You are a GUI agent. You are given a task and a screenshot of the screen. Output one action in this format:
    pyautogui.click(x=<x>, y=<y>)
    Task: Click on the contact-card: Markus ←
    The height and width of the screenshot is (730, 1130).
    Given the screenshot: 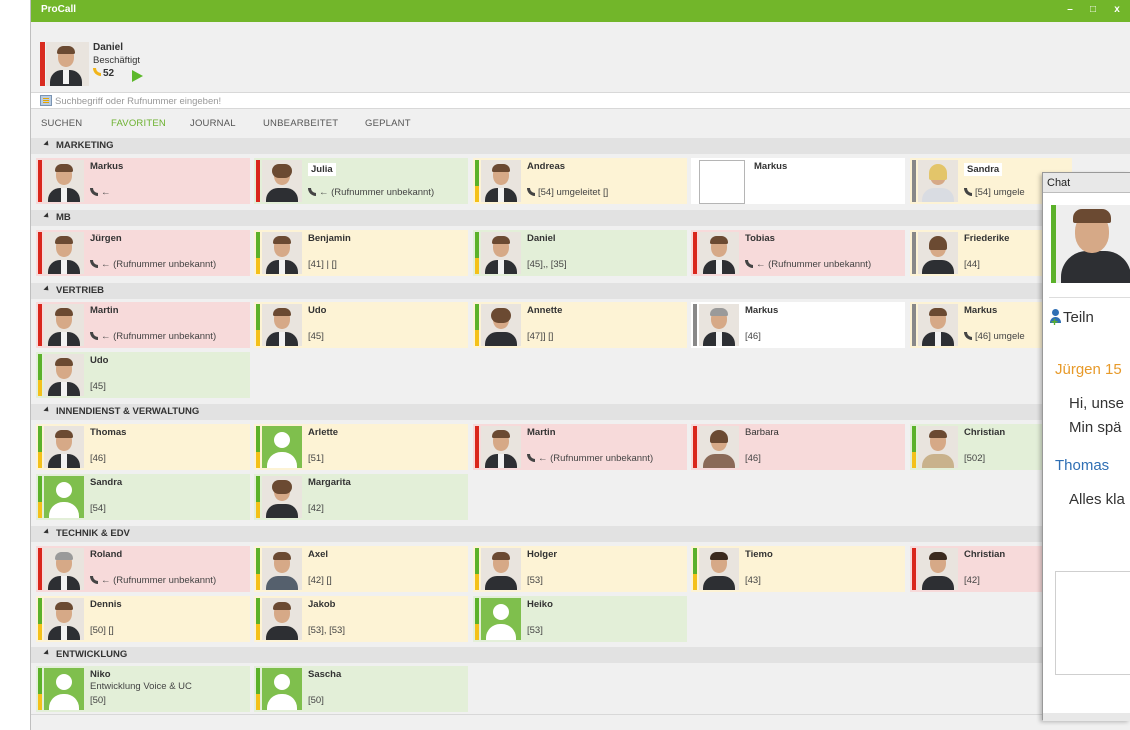 What is the action you would take?
    pyautogui.click(x=143, y=181)
    